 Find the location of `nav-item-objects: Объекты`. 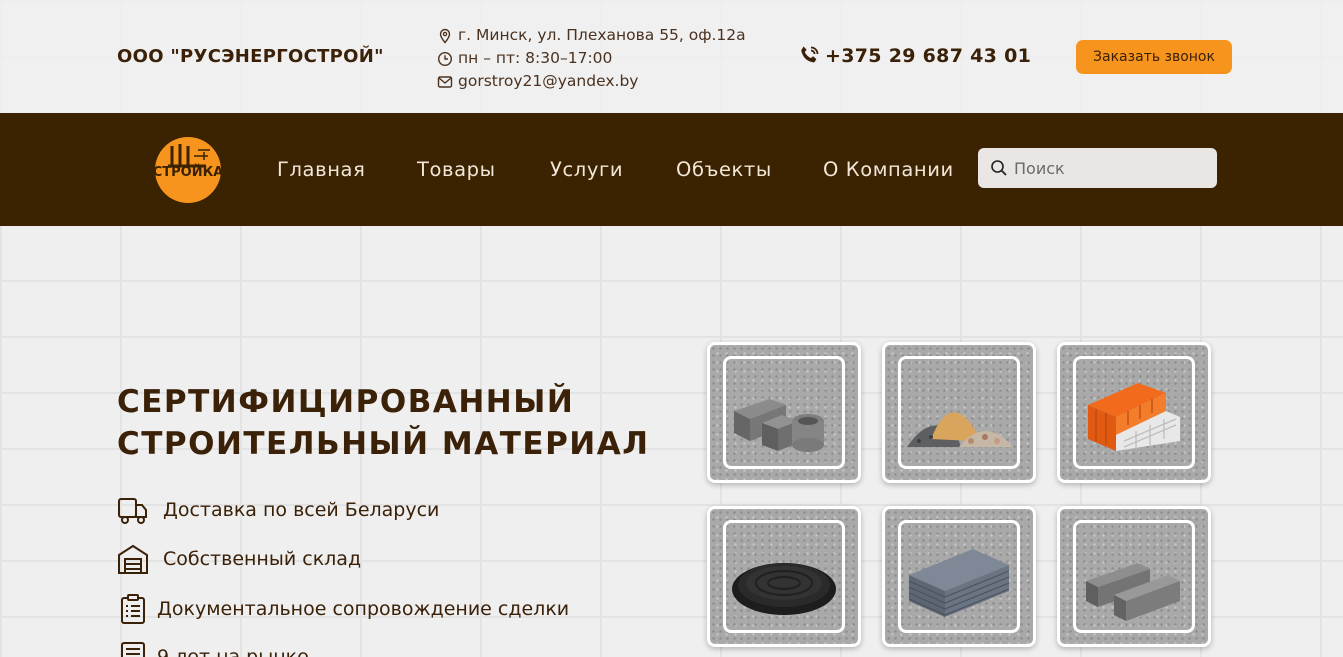

nav-item-objects: Объекты is located at coordinates (724, 169).